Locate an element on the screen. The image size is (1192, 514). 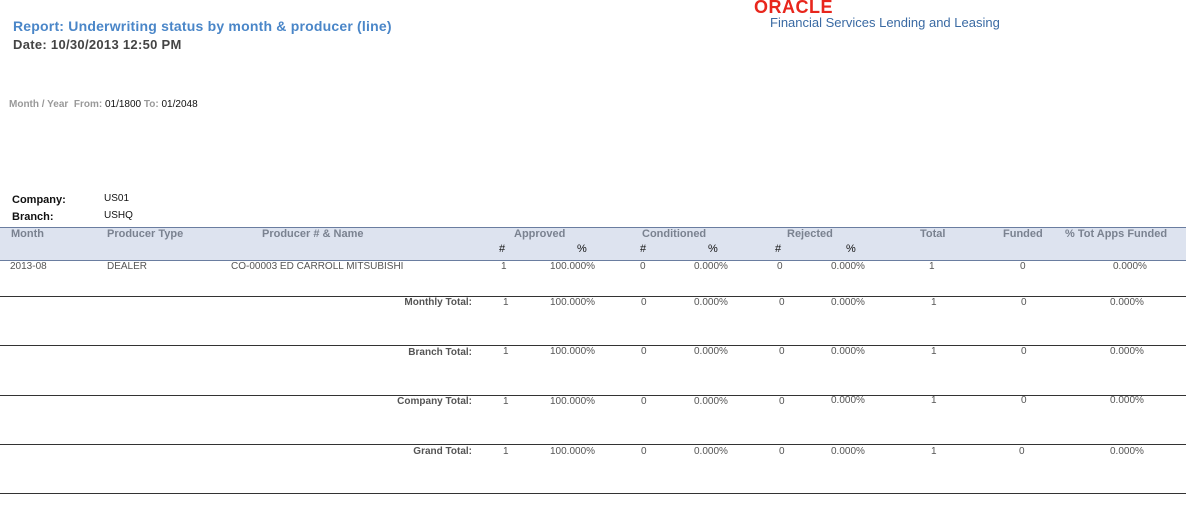
col-approved-num: # is located at coordinates (502, 249).